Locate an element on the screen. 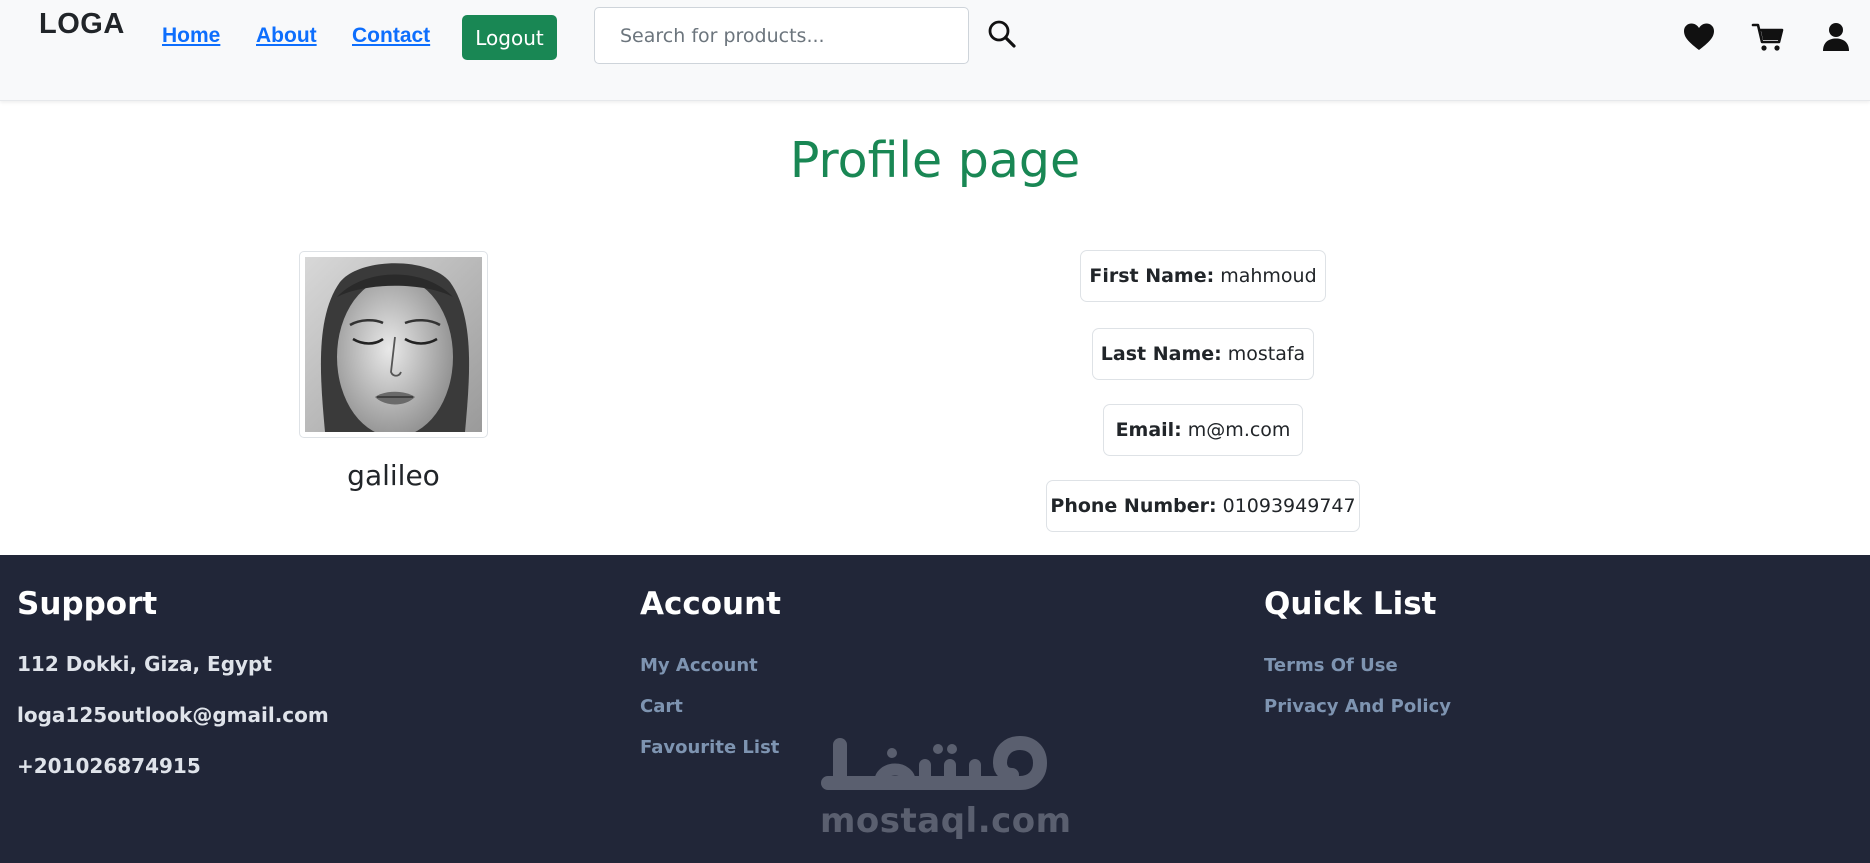 The height and width of the screenshot is (863, 1870). brand-logo: LOGA is located at coordinates (82, 24).